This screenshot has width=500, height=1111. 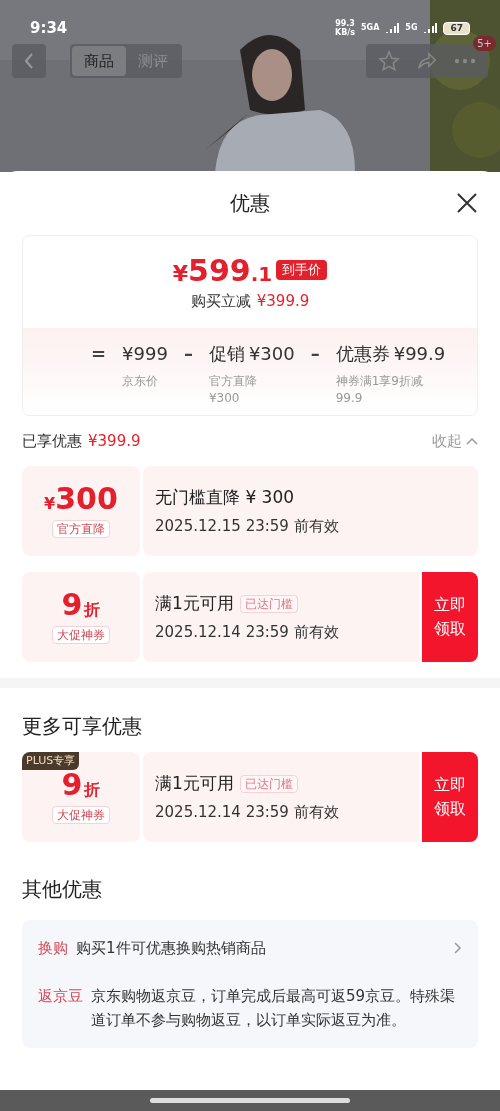 What do you see at coordinates (99, 354) in the screenshot?
I see `operator-sign: =` at bounding box center [99, 354].